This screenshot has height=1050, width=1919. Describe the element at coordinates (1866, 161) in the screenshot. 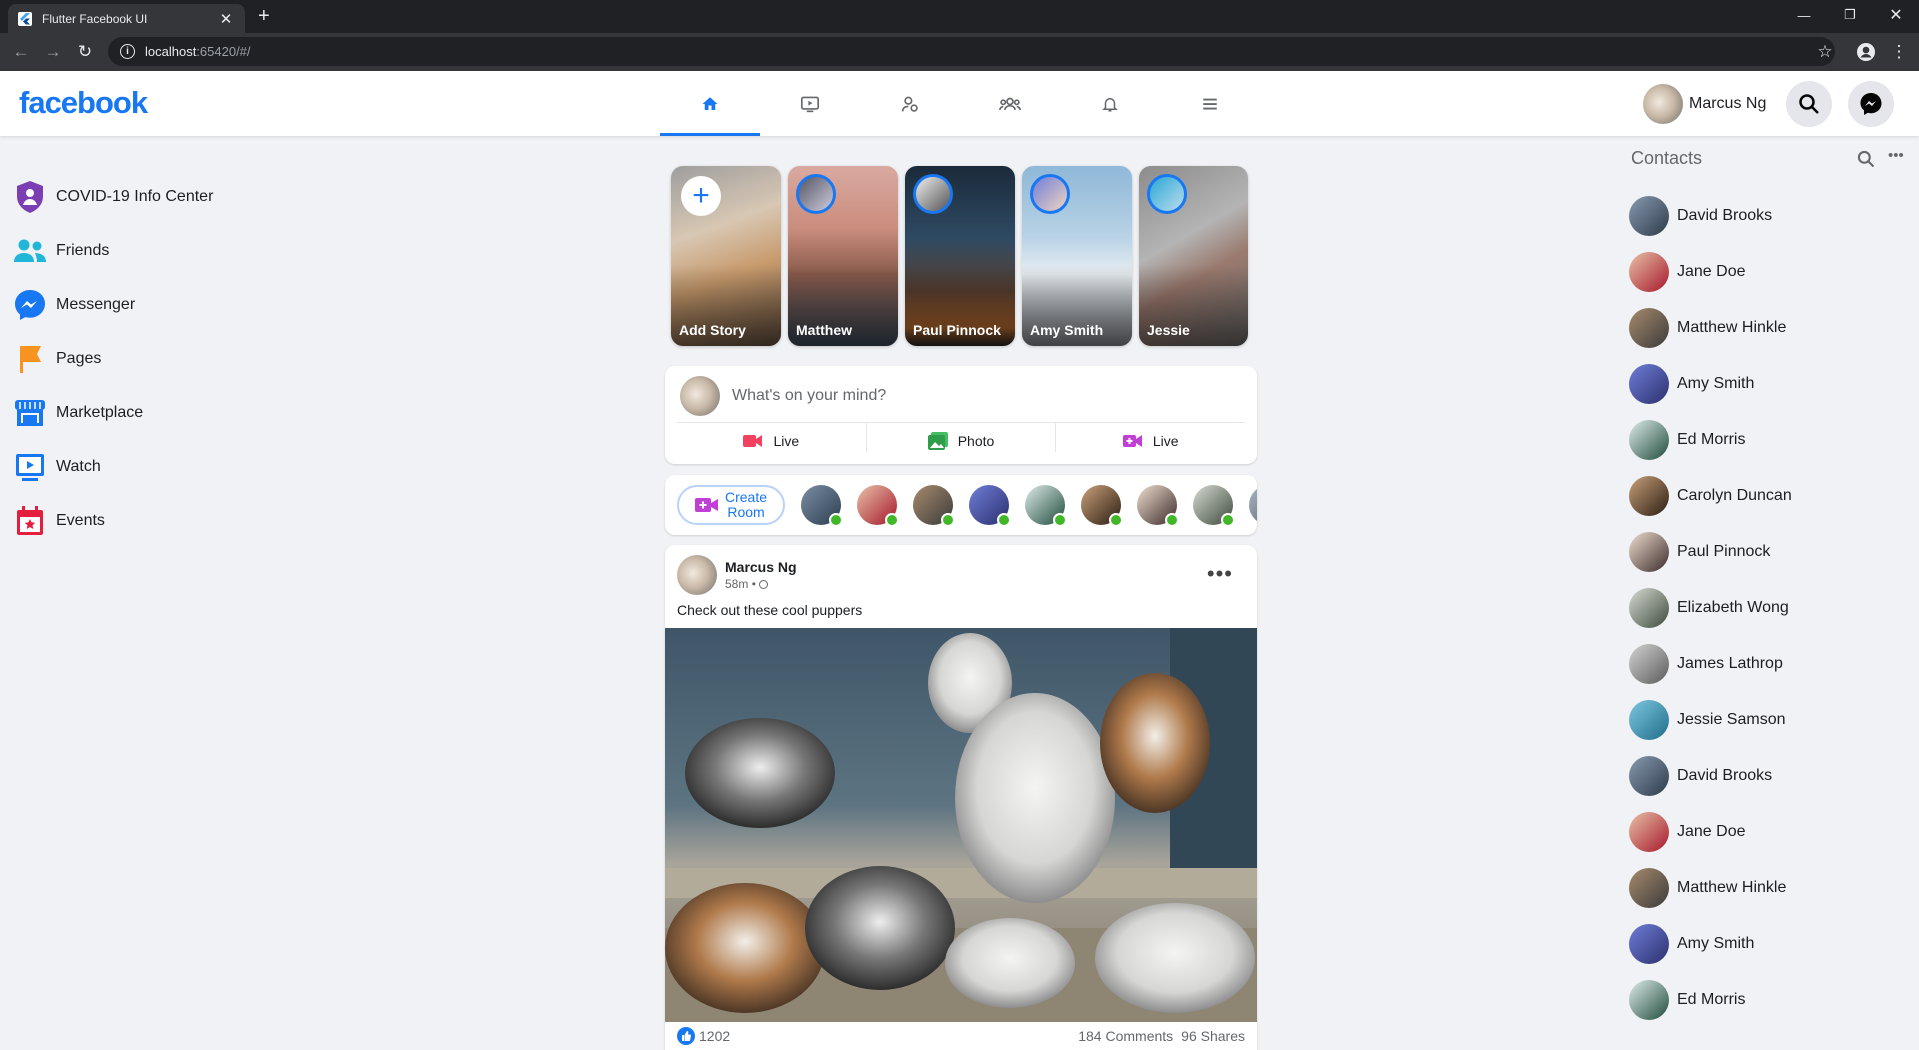

I see `search-icon` at that location.